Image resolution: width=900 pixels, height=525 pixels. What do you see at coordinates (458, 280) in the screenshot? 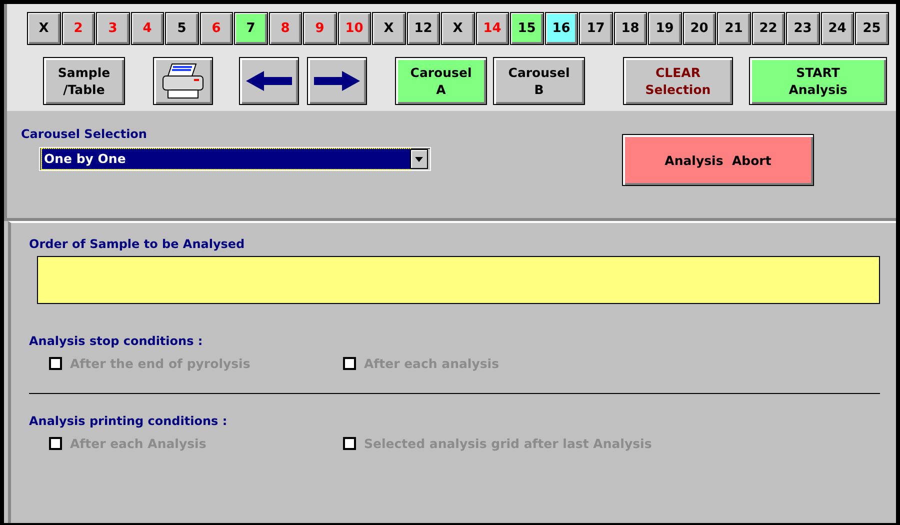
I see `sample-order-field` at bounding box center [458, 280].